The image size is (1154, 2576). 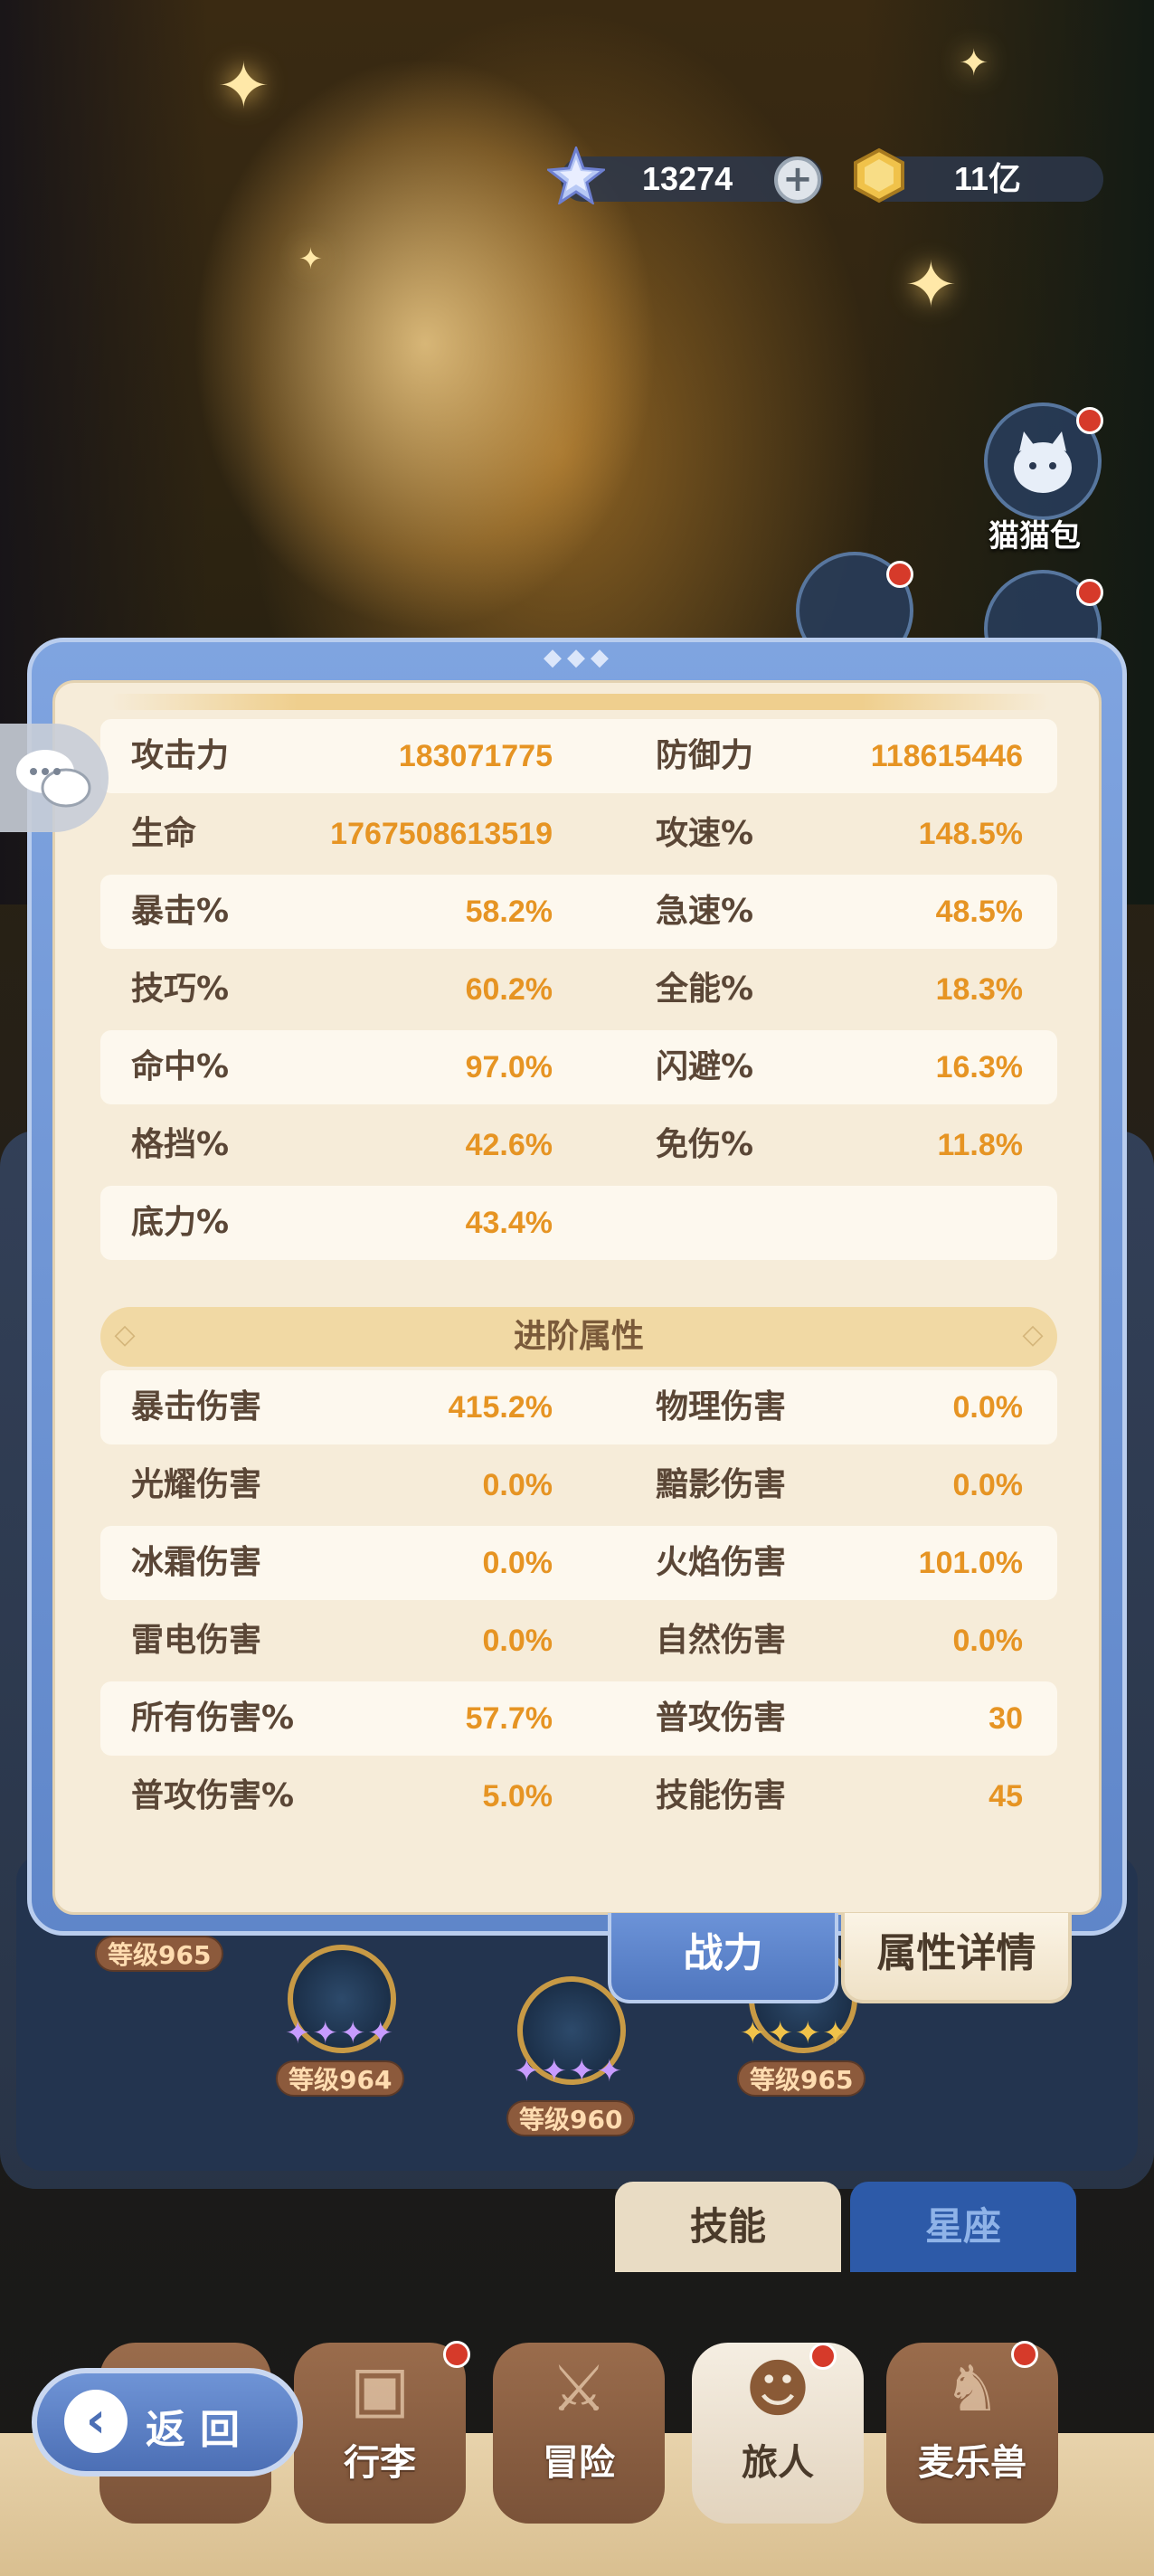 I want to click on attribute-value: 101.0%, so click(x=971, y=1563).